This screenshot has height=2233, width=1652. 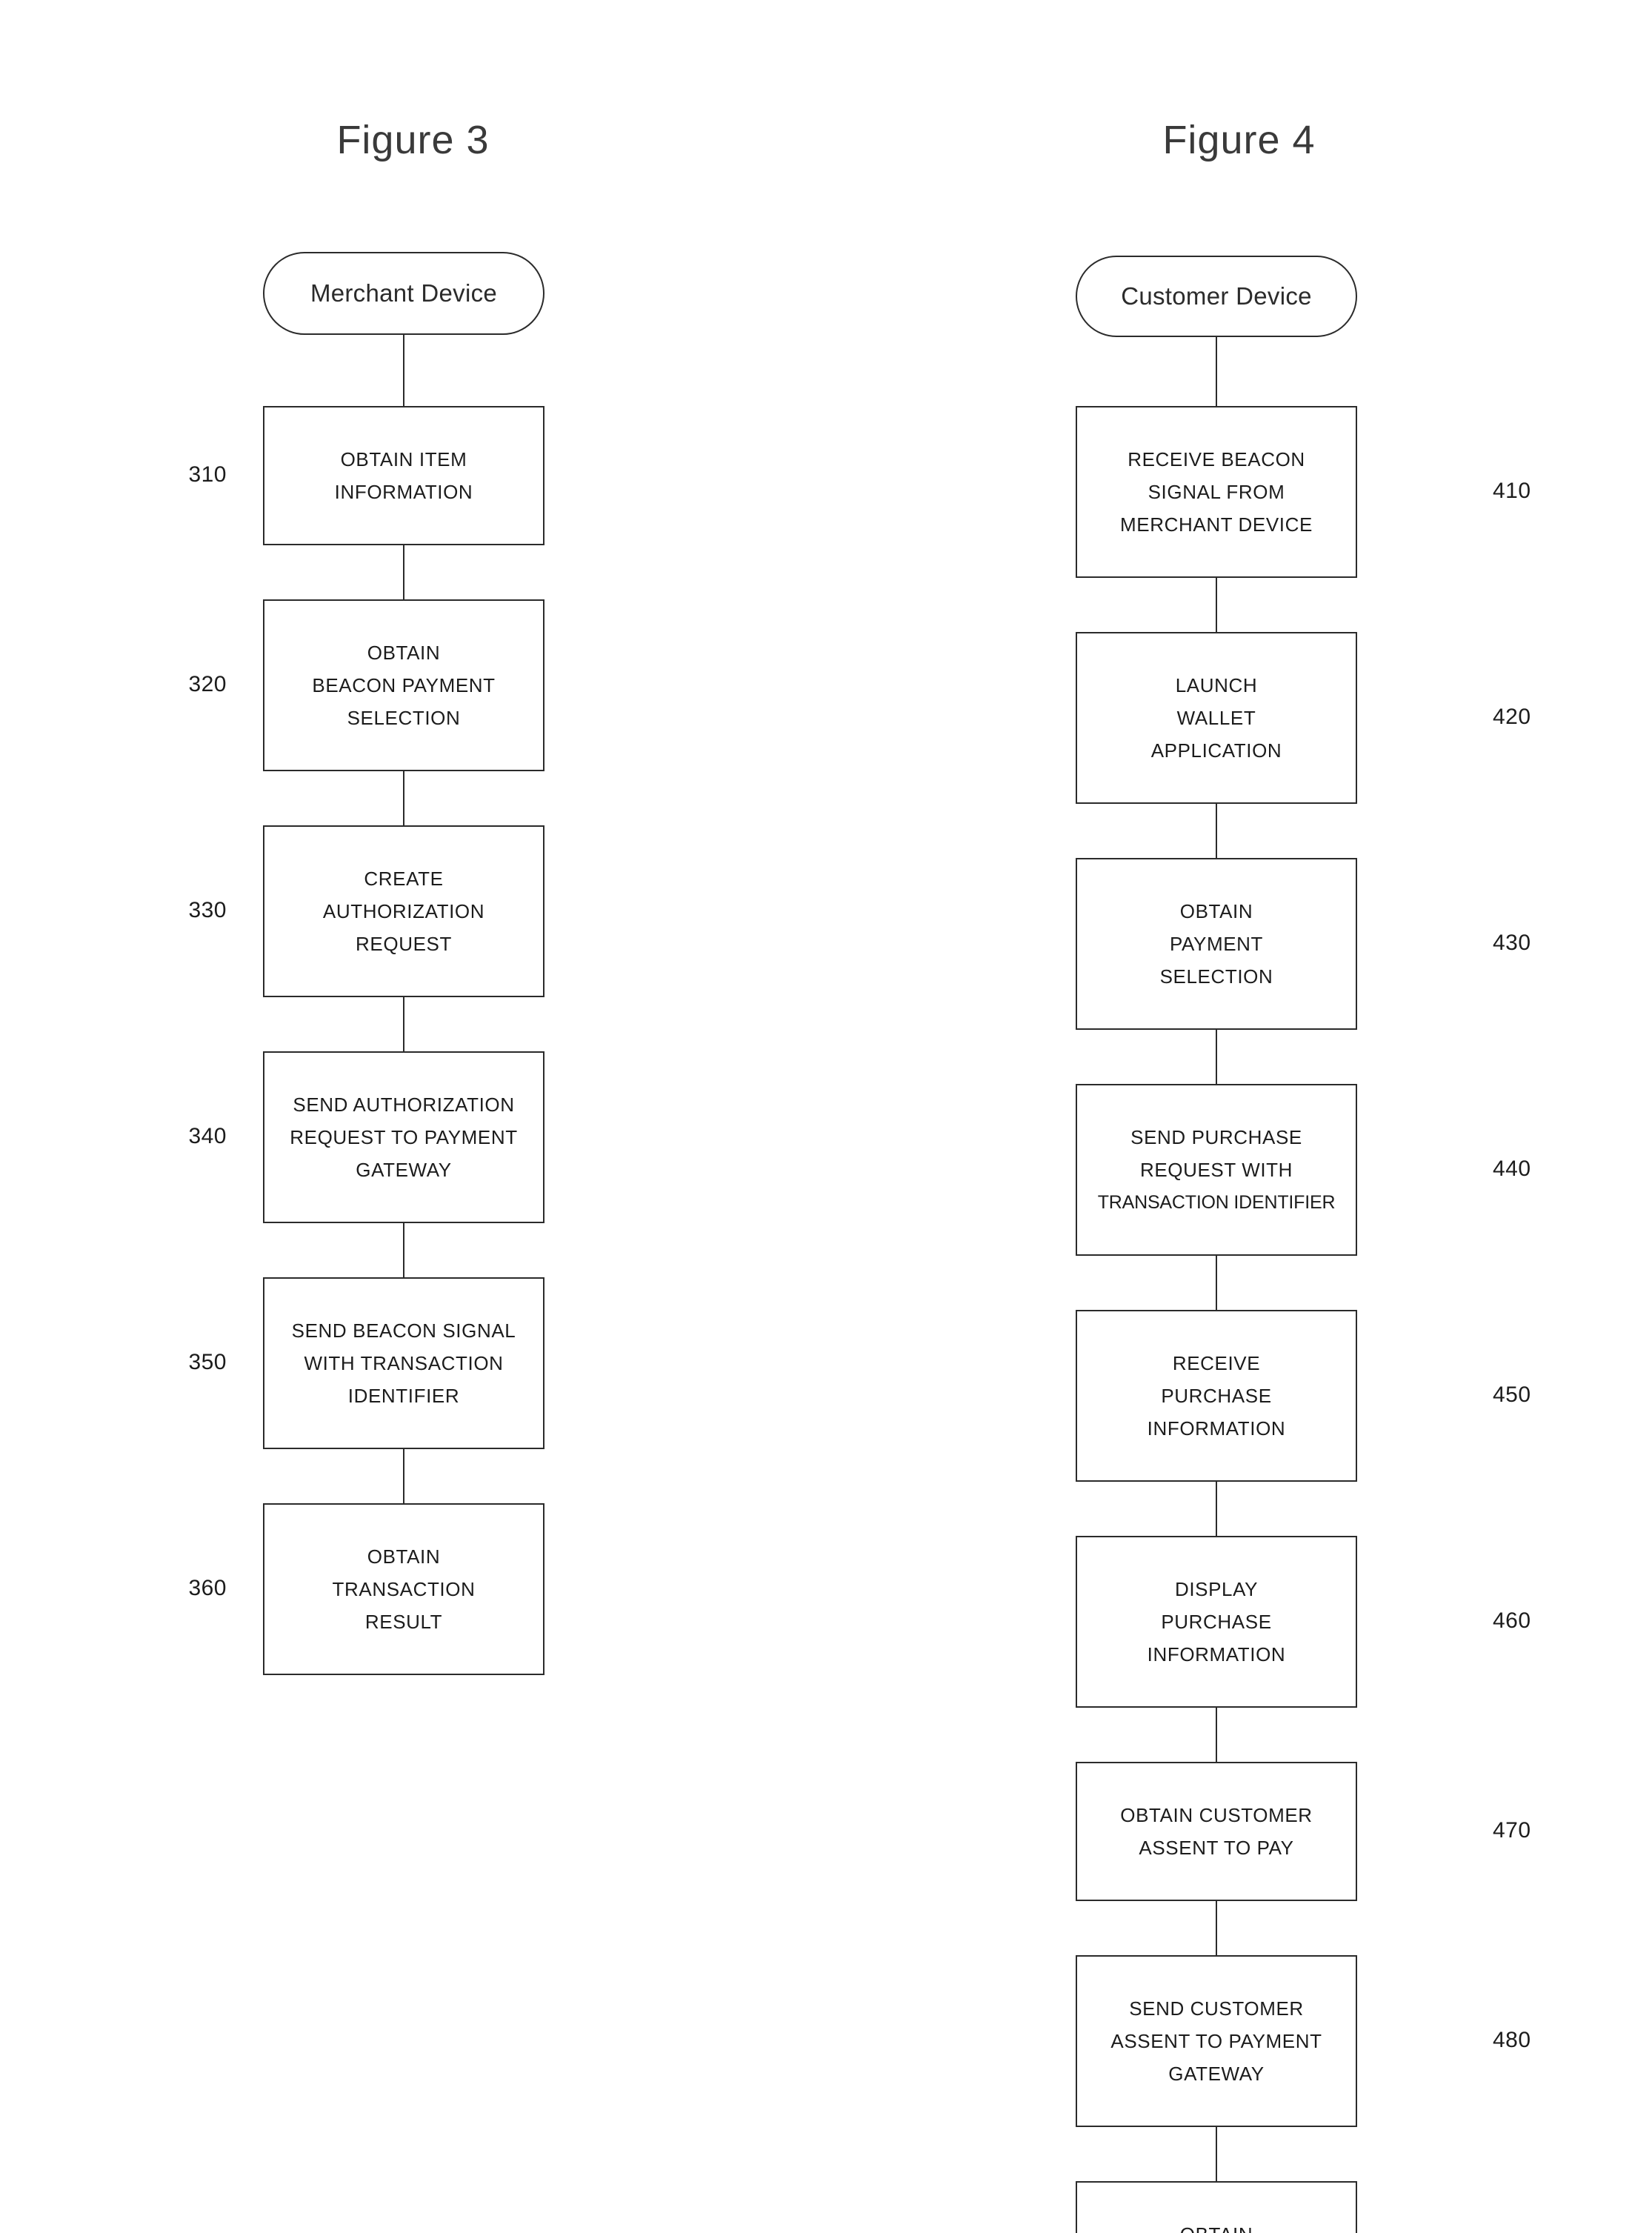 What do you see at coordinates (1512, 2040) in the screenshot?
I see `reference-numeral-480: 480` at bounding box center [1512, 2040].